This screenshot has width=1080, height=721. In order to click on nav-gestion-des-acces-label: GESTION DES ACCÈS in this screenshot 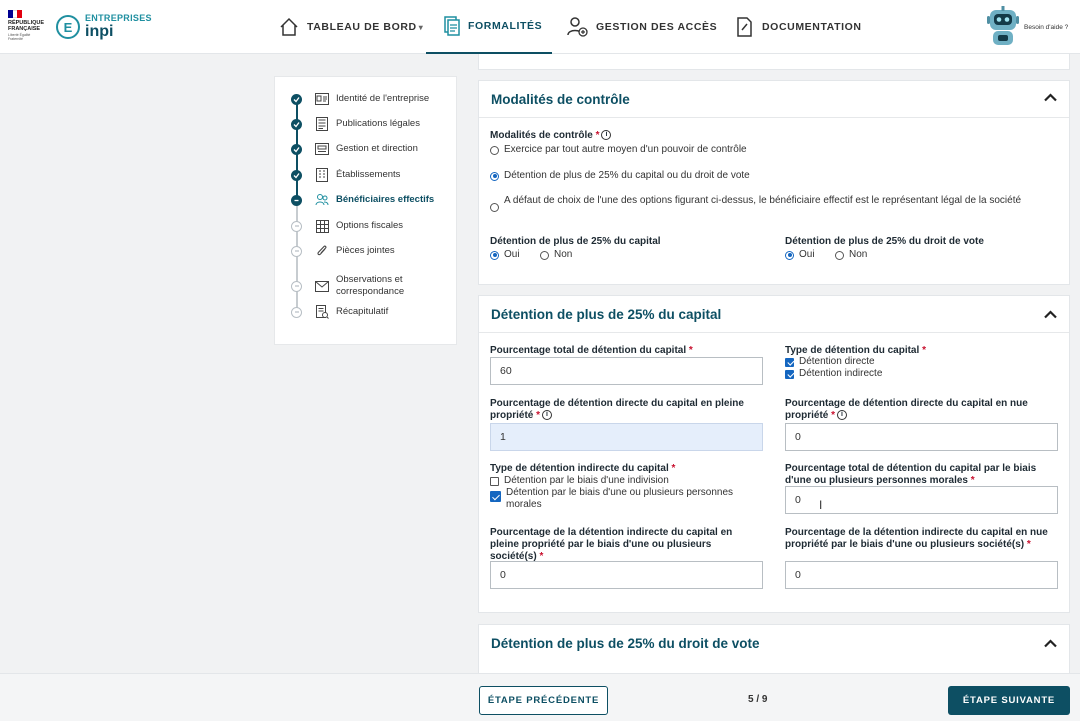, I will do `click(657, 27)`.